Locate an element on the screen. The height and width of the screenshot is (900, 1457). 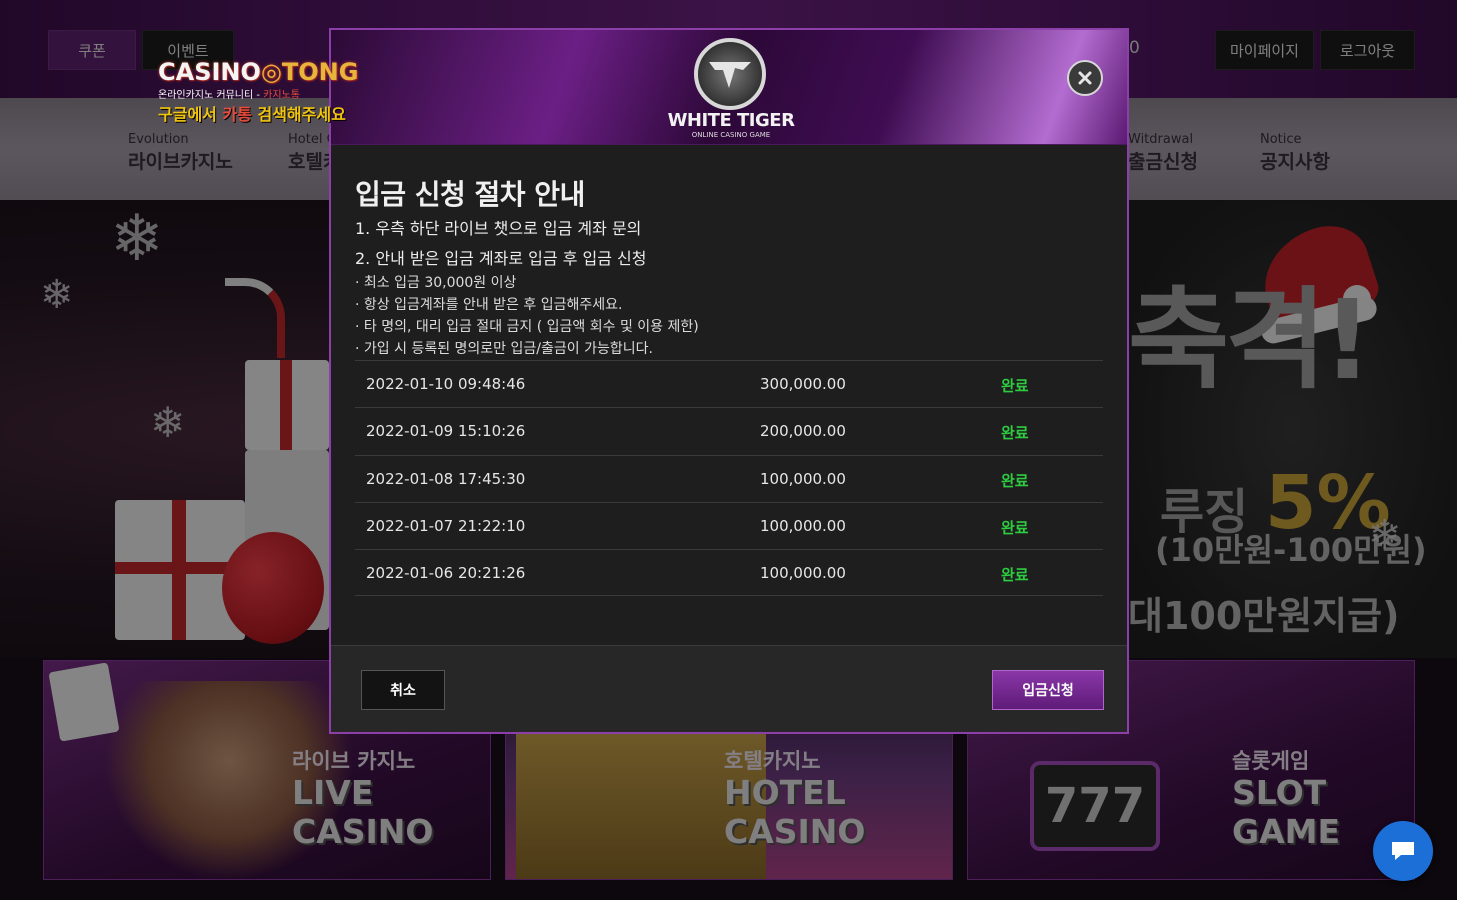
modal-footer: 취소 입금신청 is located at coordinates (729, 688).